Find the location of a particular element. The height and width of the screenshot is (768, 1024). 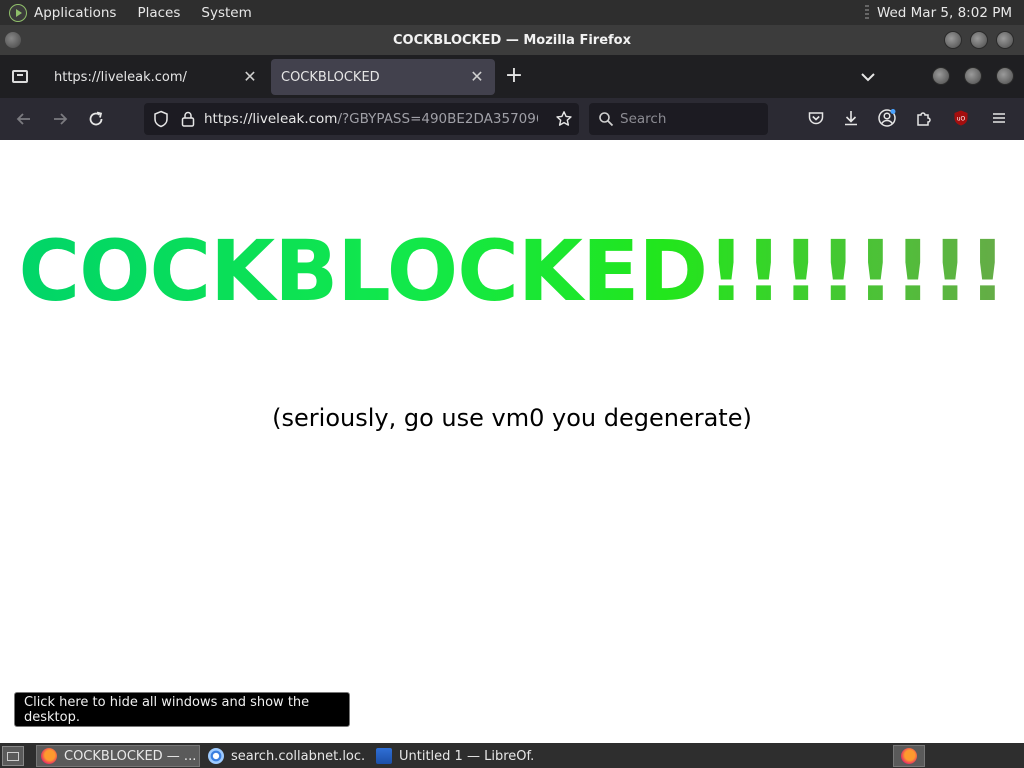

close-window-button is located at coordinates (1005, 40).